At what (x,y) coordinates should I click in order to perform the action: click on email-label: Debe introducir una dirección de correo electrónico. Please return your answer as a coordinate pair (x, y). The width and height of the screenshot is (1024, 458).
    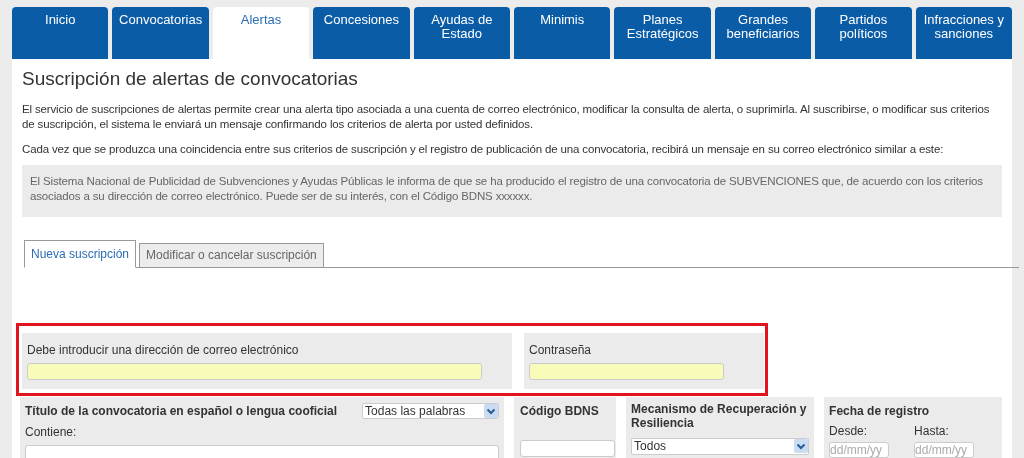
    Looking at the image, I should click on (163, 350).